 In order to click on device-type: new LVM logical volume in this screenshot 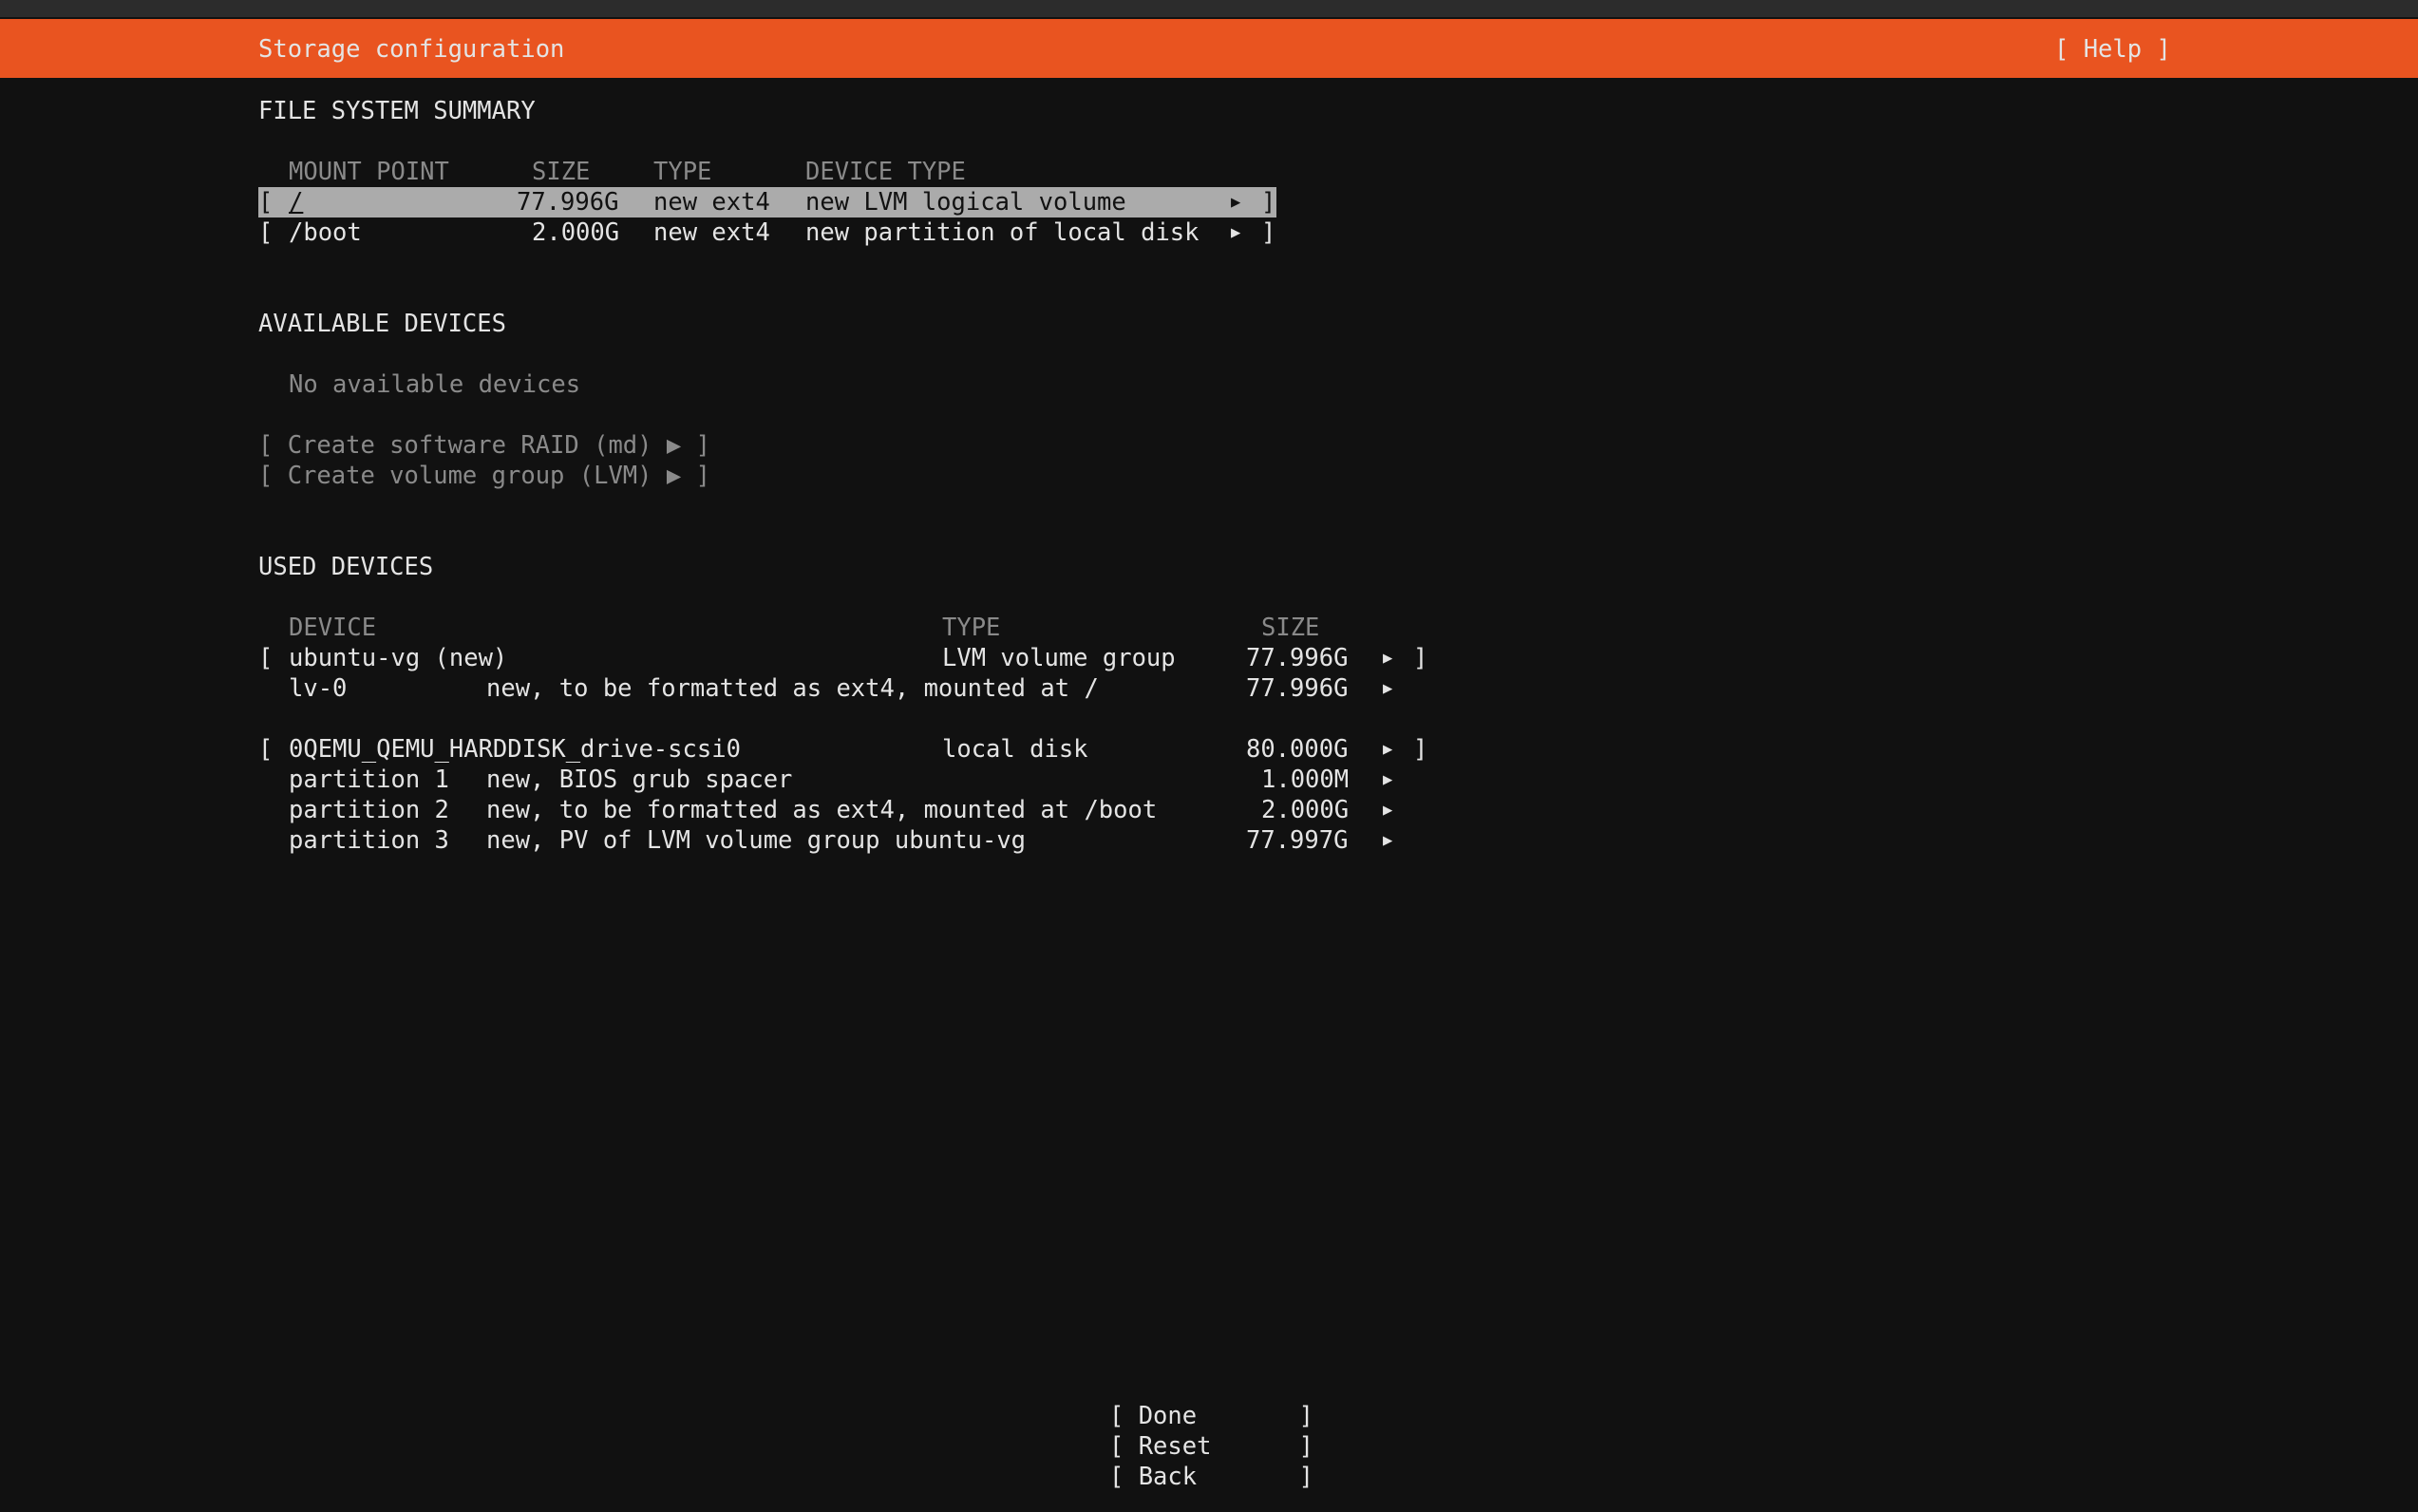, I will do `click(965, 202)`.